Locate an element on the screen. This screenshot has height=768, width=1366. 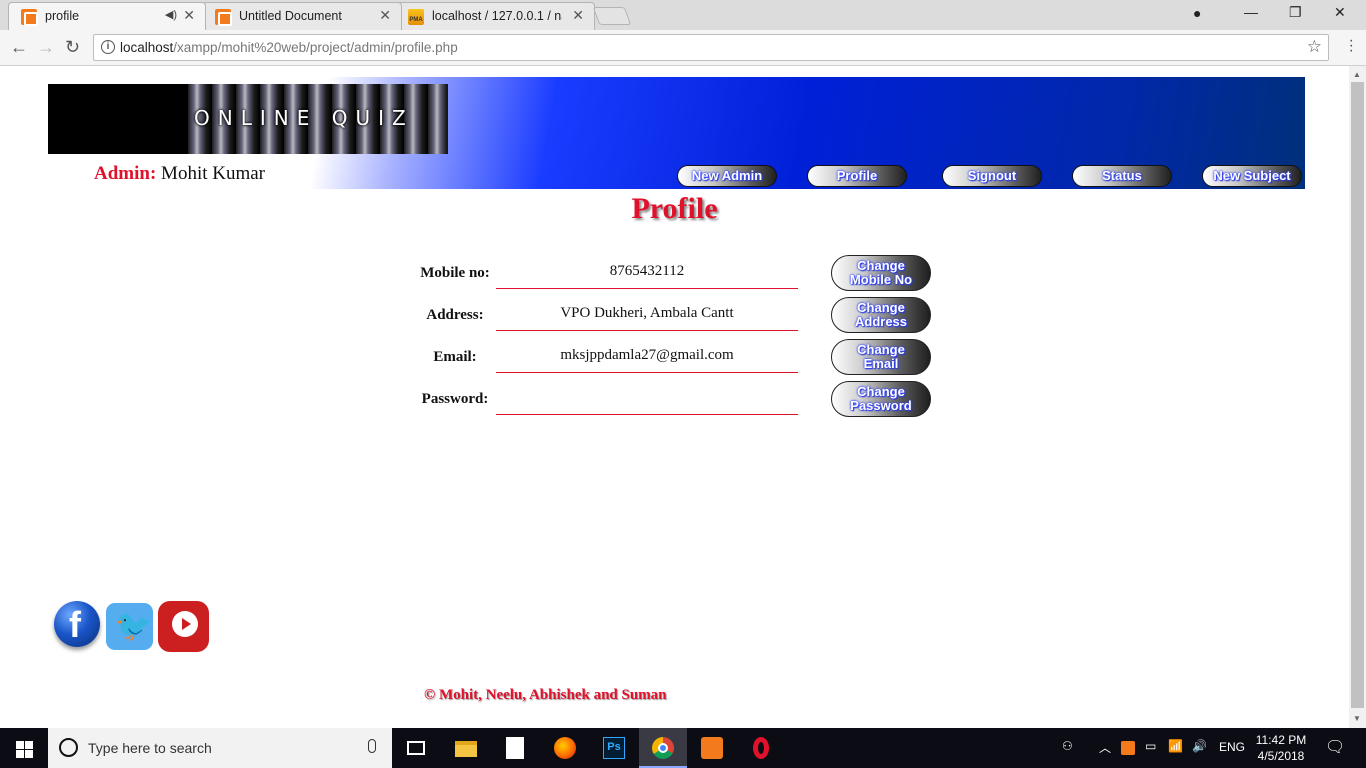
tab-title: localhost / 127.0.0.1 / na is located at coordinates (497, 16).